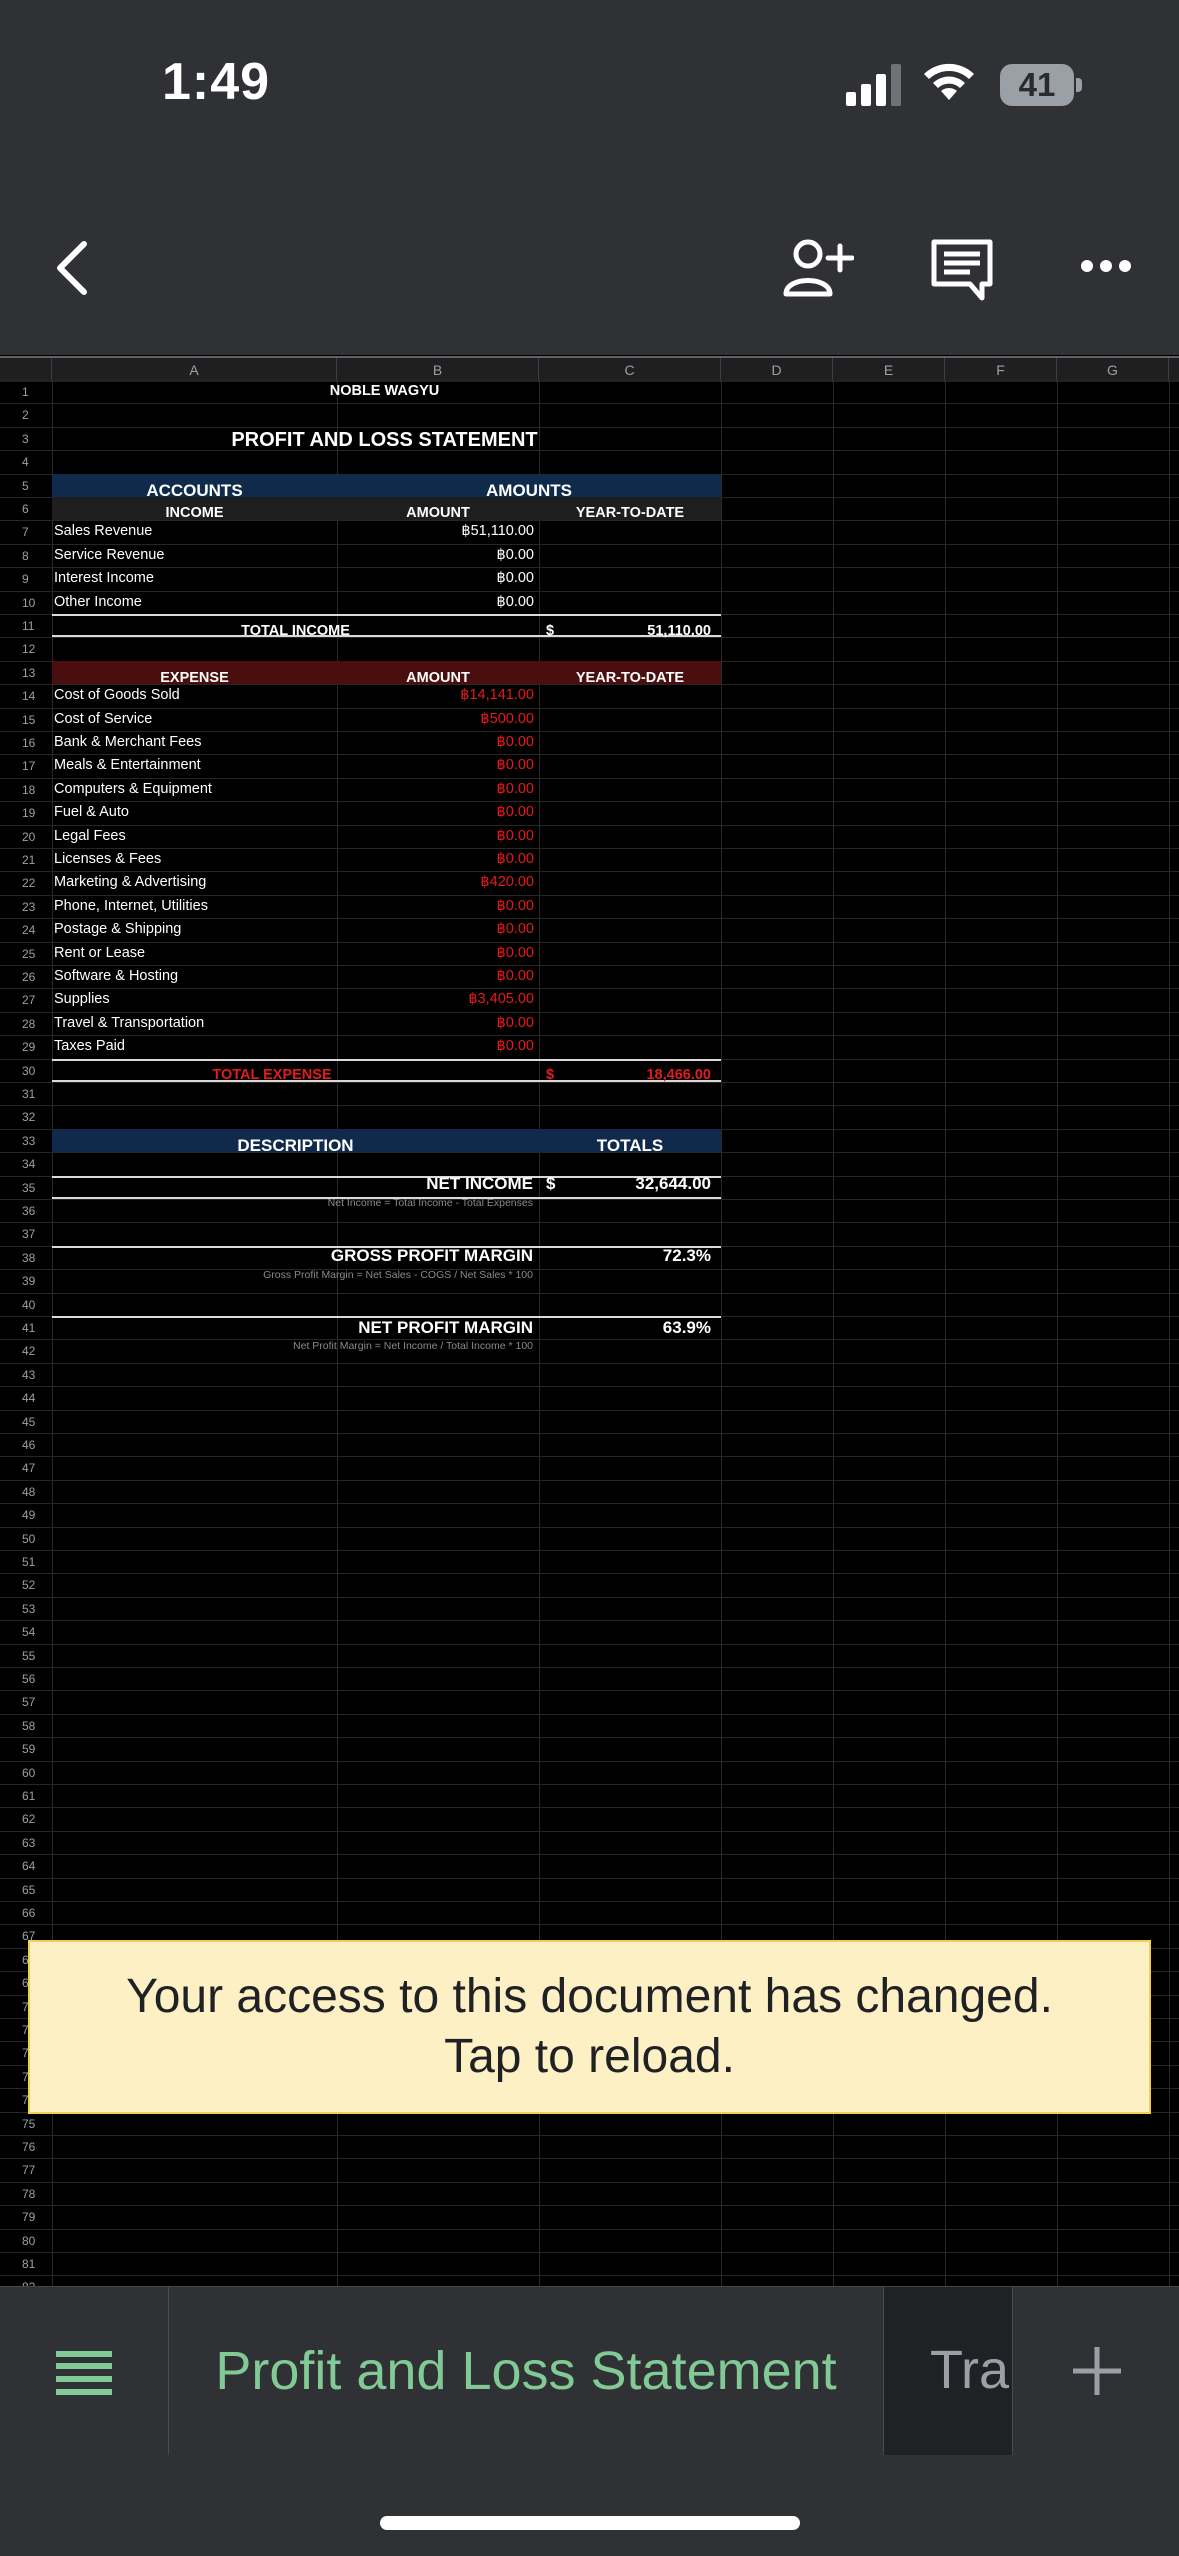  What do you see at coordinates (26, 954) in the screenshot?
I see `row-header: 25` at bounding box center [26, 954].